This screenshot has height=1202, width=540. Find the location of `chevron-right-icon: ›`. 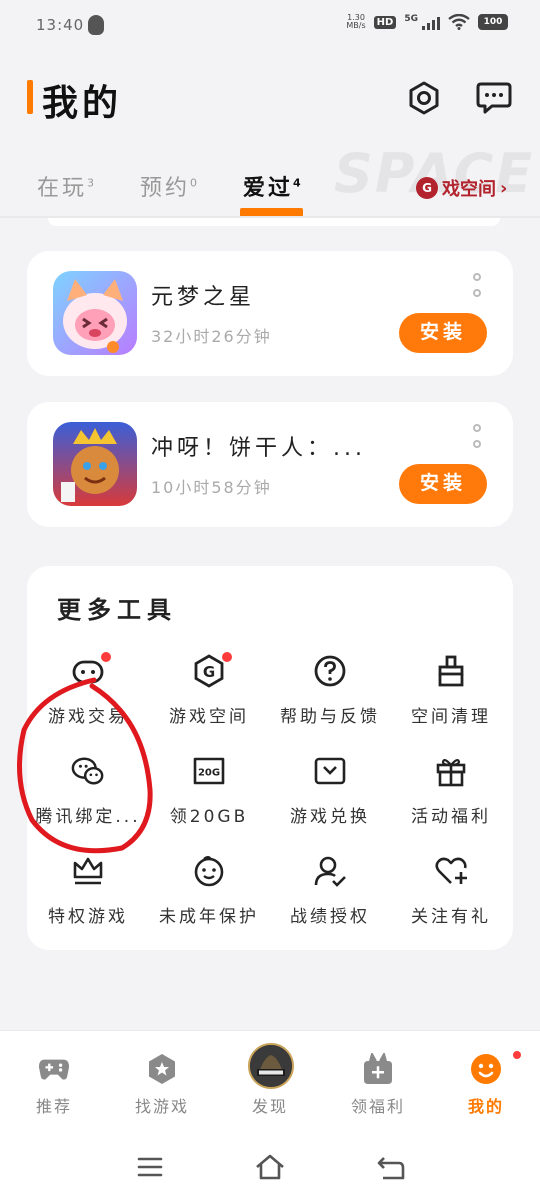

chevron-right-icon: › is located at coordinates (504, 188).